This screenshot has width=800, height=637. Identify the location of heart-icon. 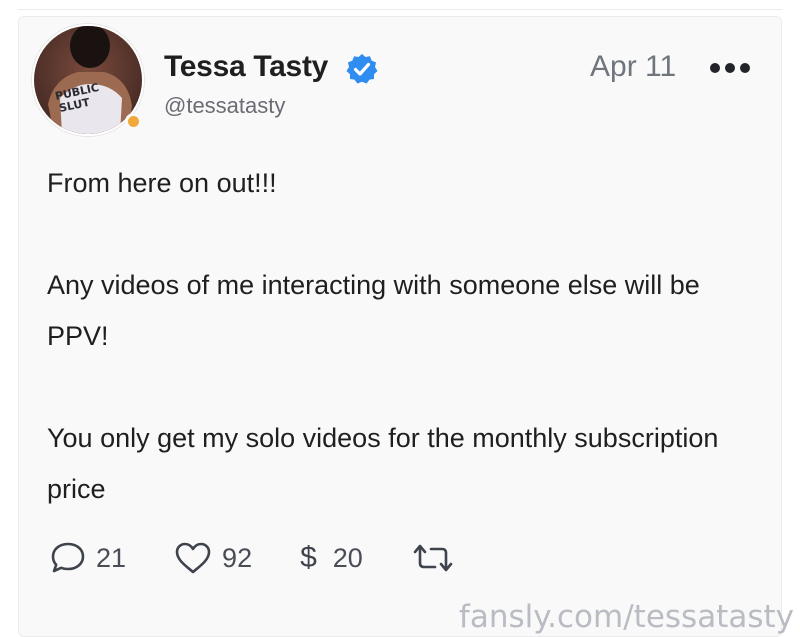
(193, 558).